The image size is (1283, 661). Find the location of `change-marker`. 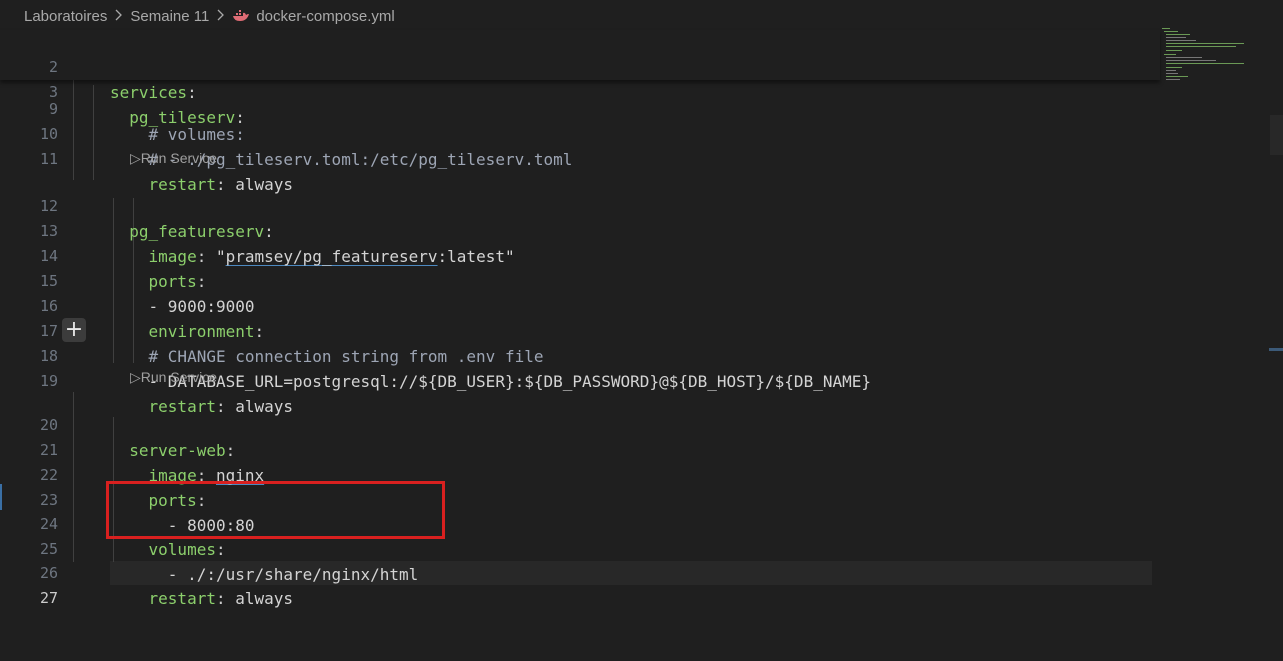

change-marker is located at coordinates (1, 497).